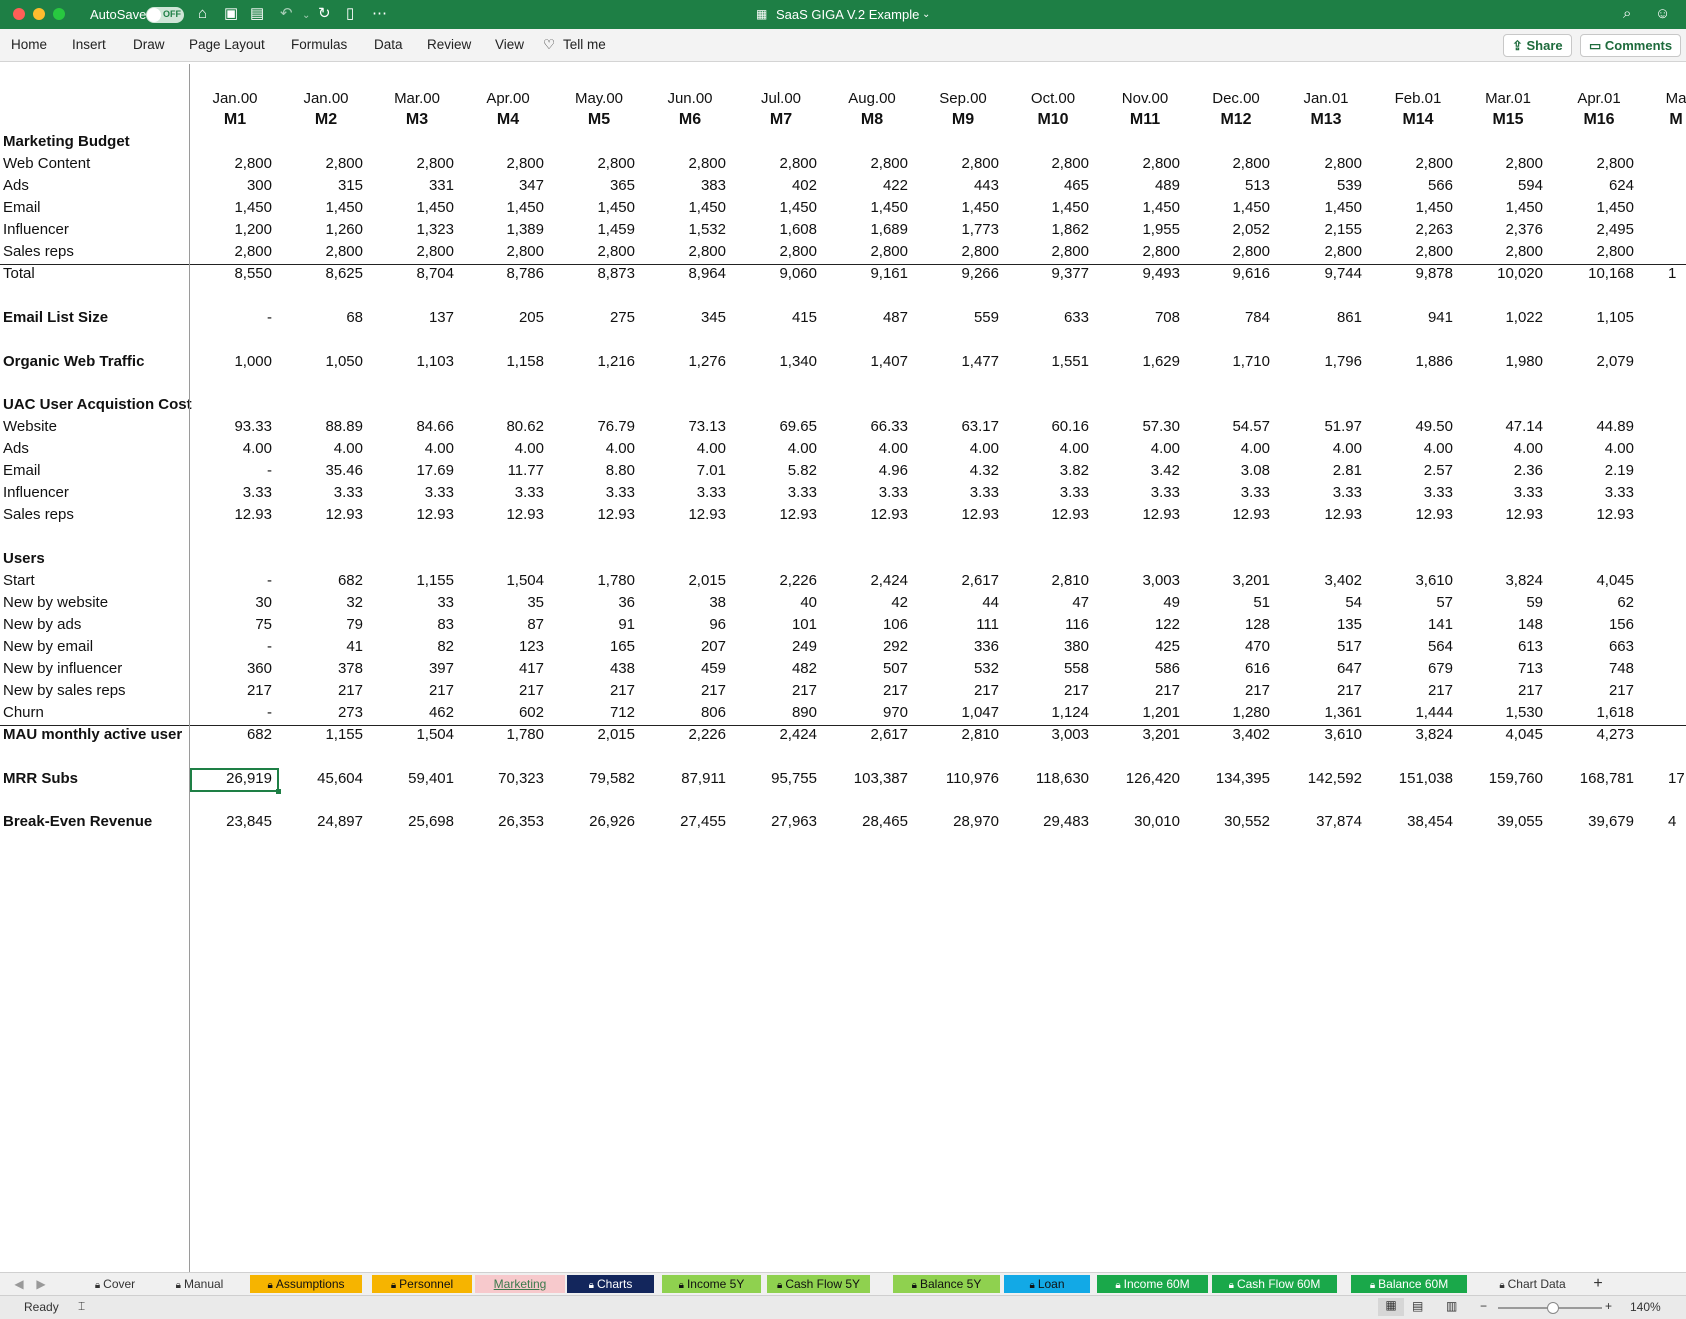 The width and height of the screenshot is (1686, 1319). Describe the element at coordinates (1044, 229) in the screenshot. I see `table-cell: 1,862` at that location.